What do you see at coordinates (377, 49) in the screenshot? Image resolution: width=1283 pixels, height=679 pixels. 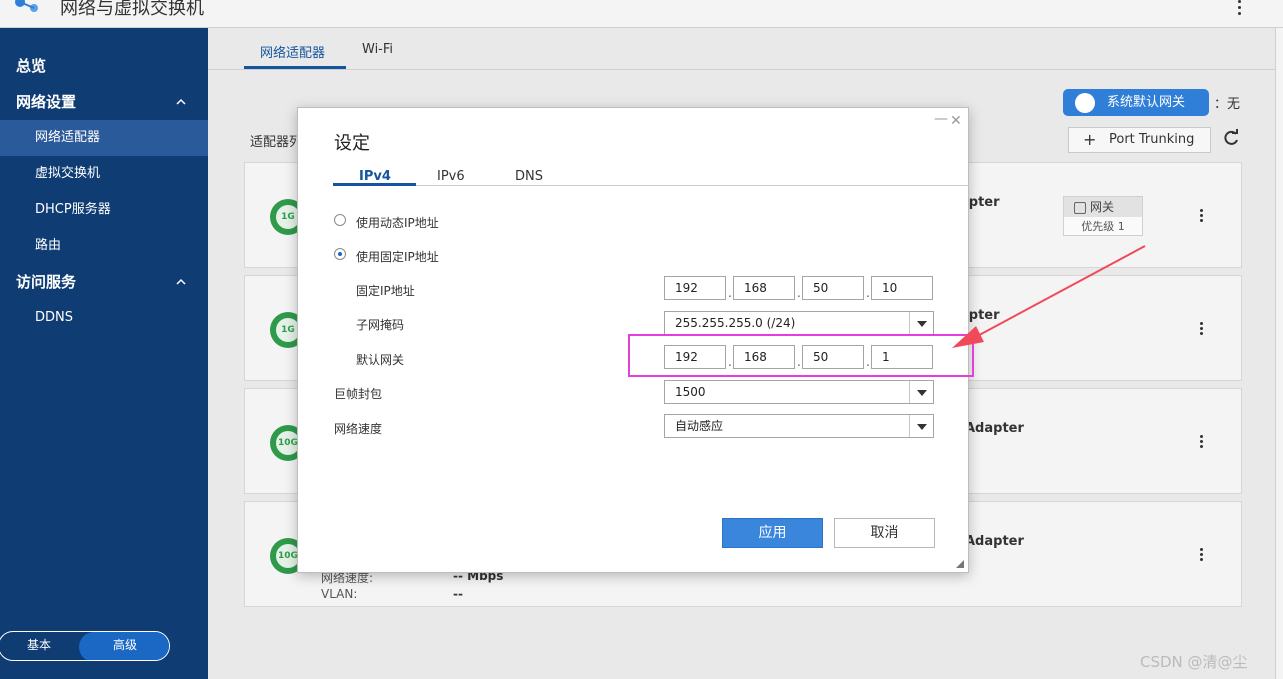 I see `tab-wifi: Wi-Fi` at bounding box center [377, 49].